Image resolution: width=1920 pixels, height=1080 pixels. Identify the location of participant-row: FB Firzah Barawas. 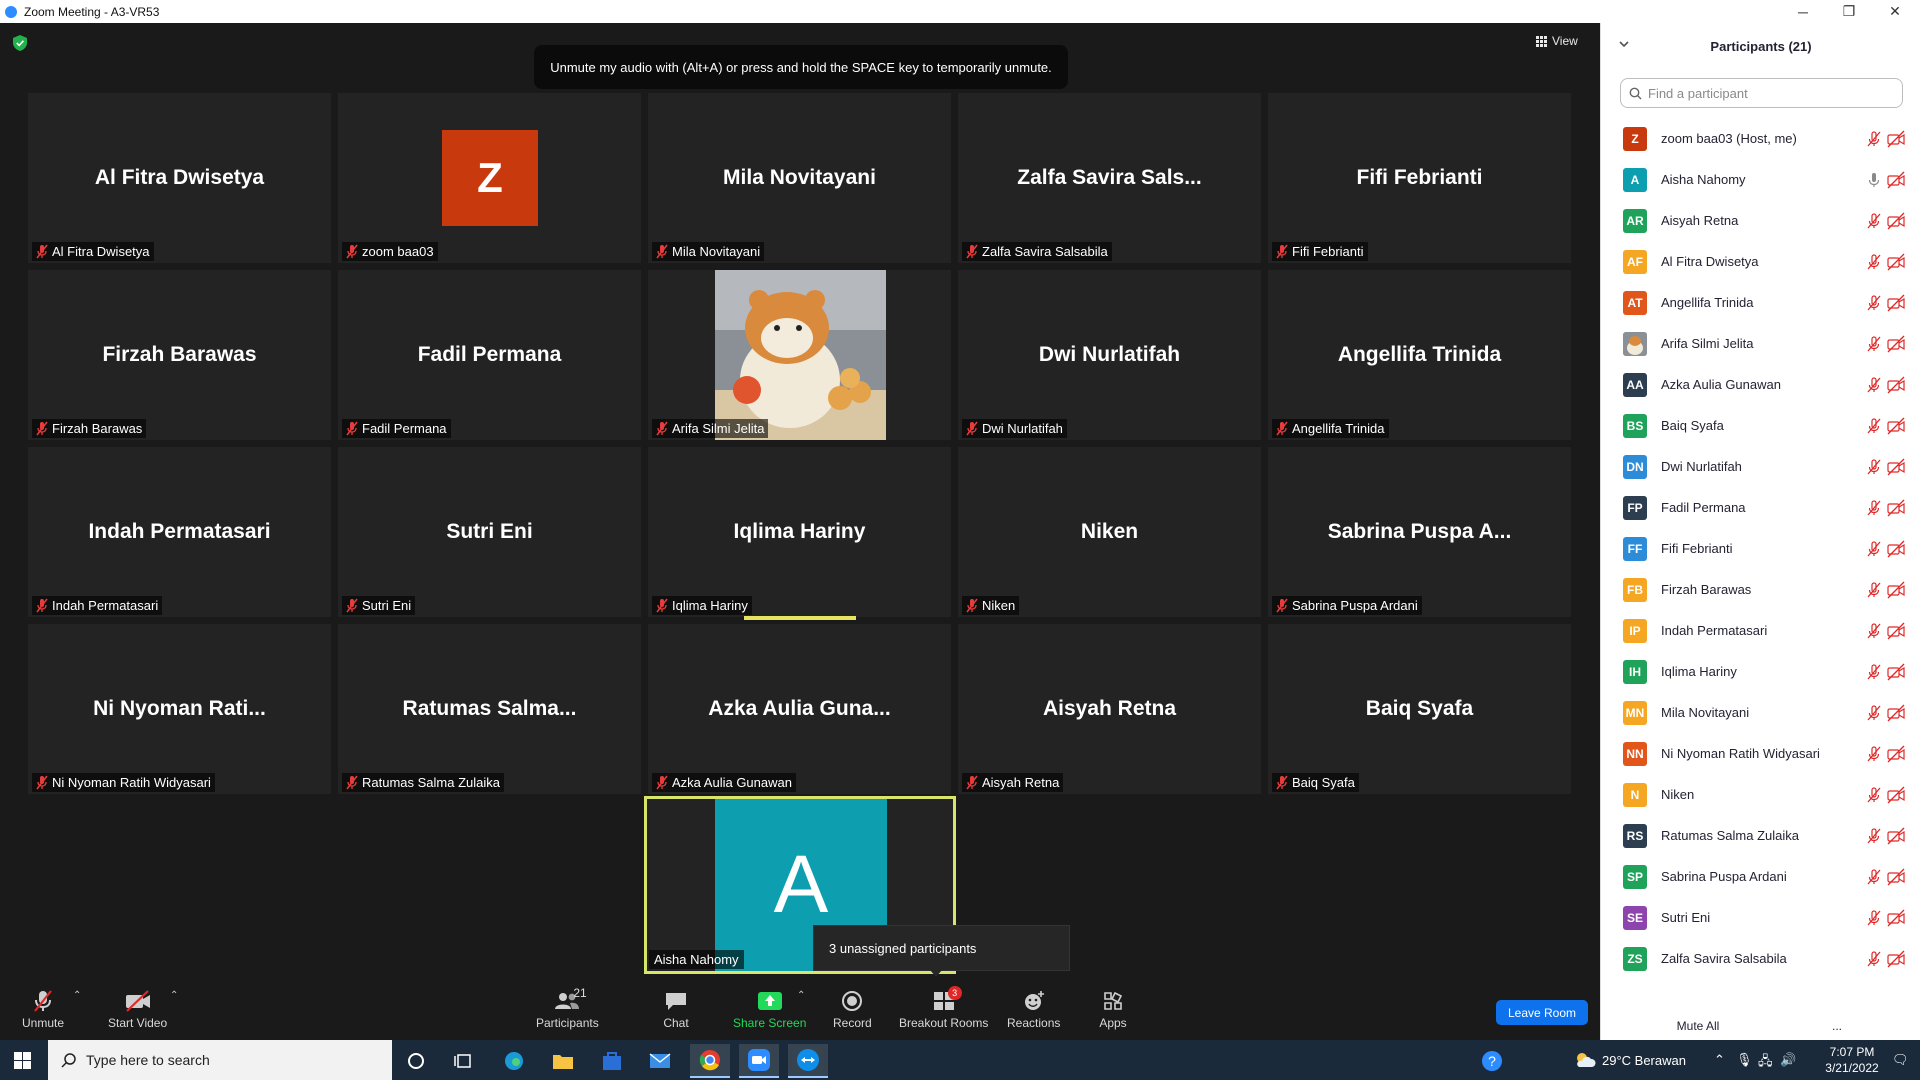
(1760, 592).